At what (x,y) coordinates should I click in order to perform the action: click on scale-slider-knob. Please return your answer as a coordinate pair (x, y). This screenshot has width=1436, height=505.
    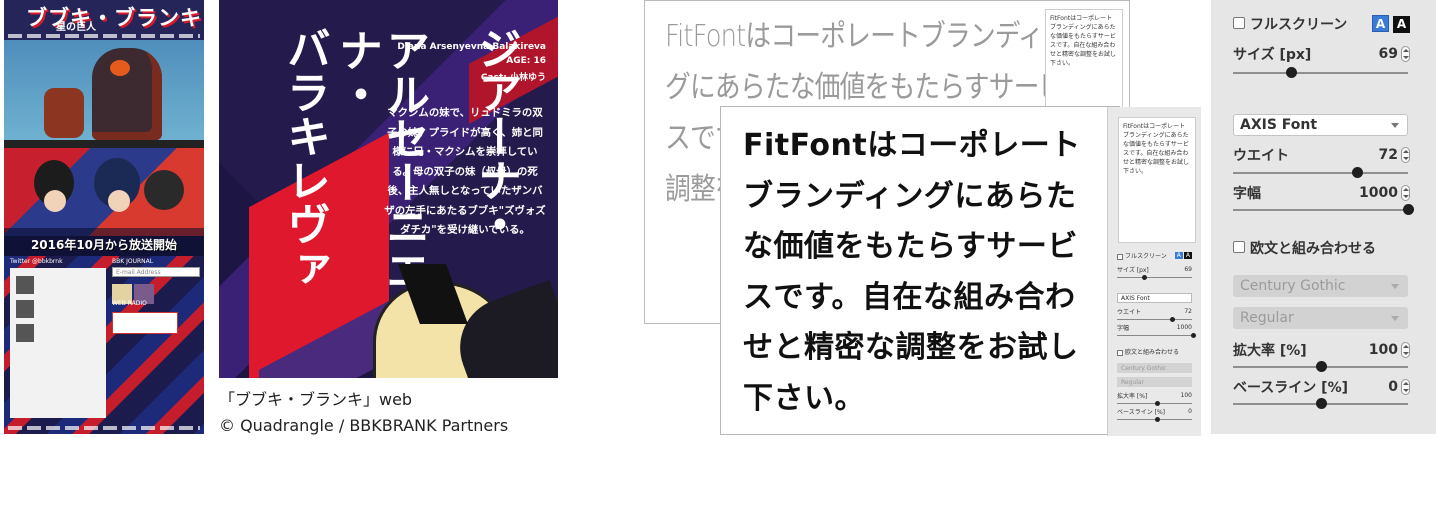
    Looking at the image, I should click on (1321, 366).